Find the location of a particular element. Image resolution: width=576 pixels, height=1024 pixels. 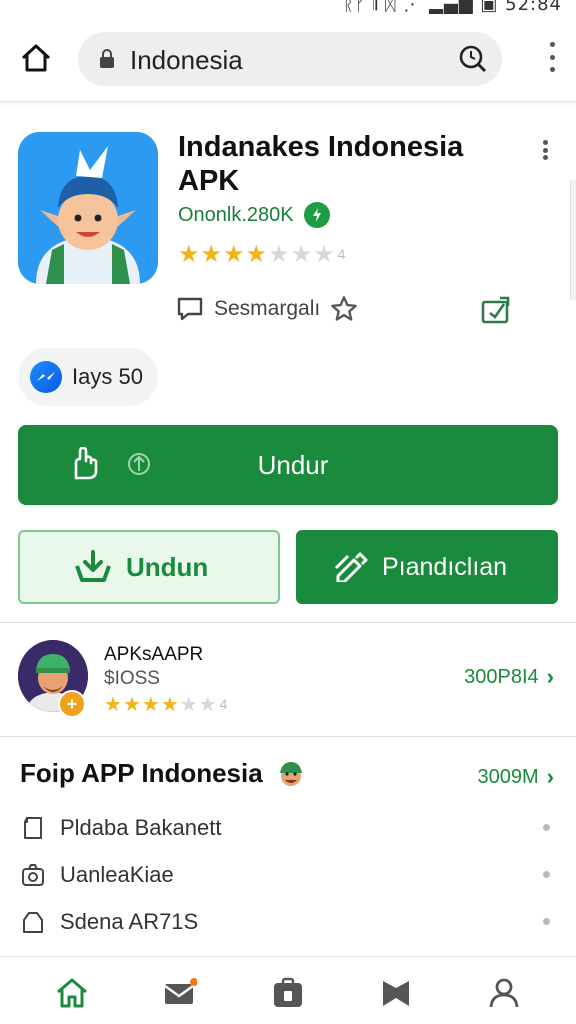

bookmark-icon is located at coordinates (396, 993).